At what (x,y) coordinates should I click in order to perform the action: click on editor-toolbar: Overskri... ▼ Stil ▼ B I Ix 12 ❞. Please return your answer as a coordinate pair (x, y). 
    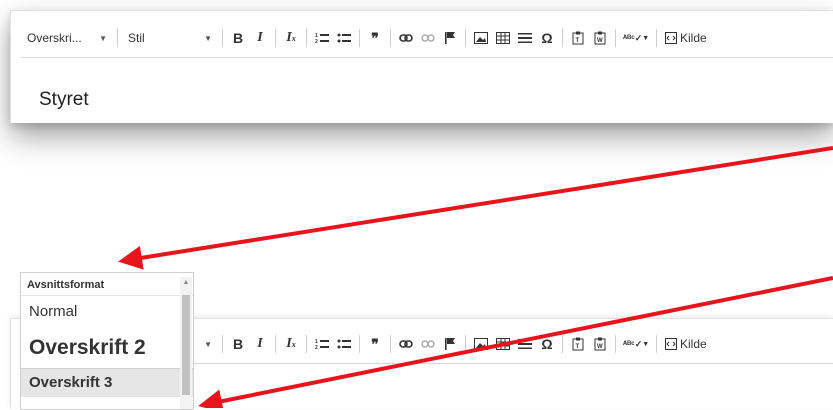
    Looking at the image, I should click on (427, 38).